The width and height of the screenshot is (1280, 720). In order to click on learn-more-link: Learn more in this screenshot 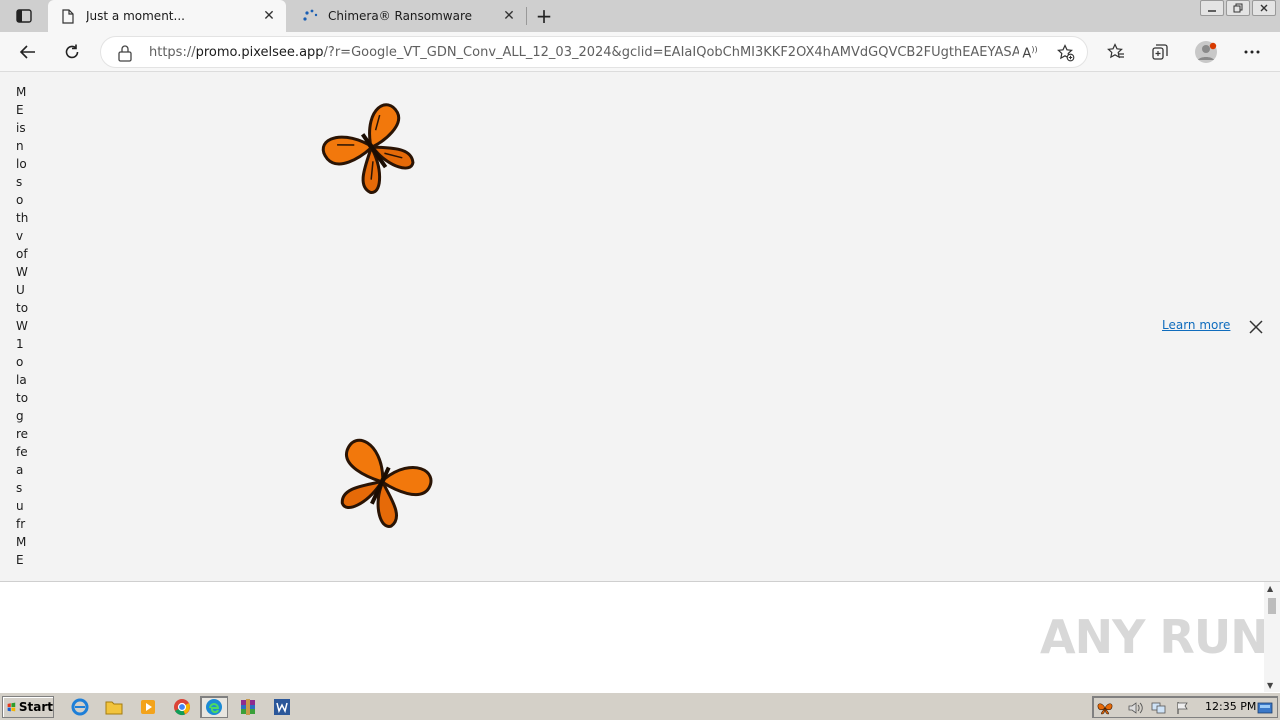, I will do `click(1196, 325)`.